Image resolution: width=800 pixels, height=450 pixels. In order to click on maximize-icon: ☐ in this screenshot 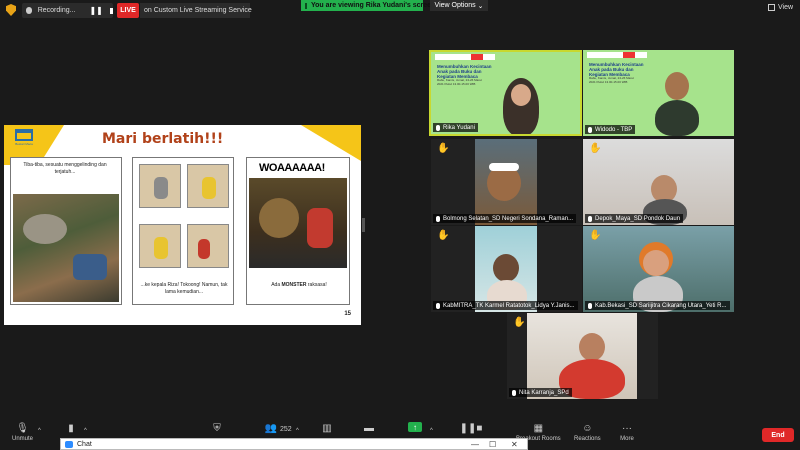, I will do `click(492, 444)`.